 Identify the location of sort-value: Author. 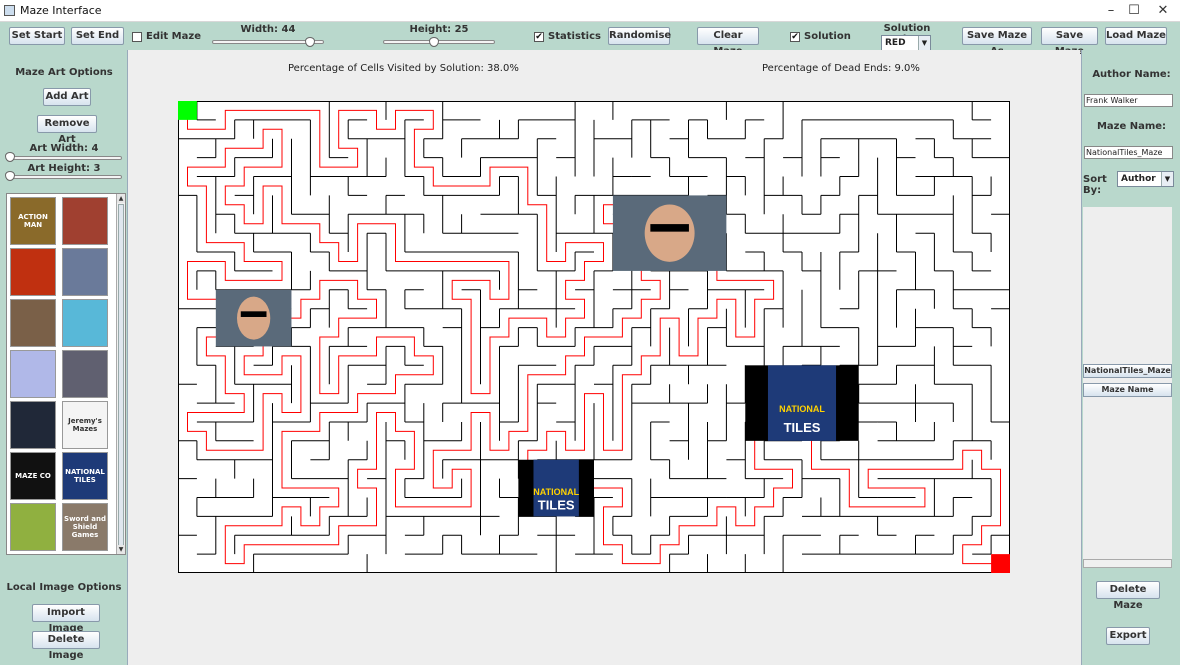
(1138, 179).